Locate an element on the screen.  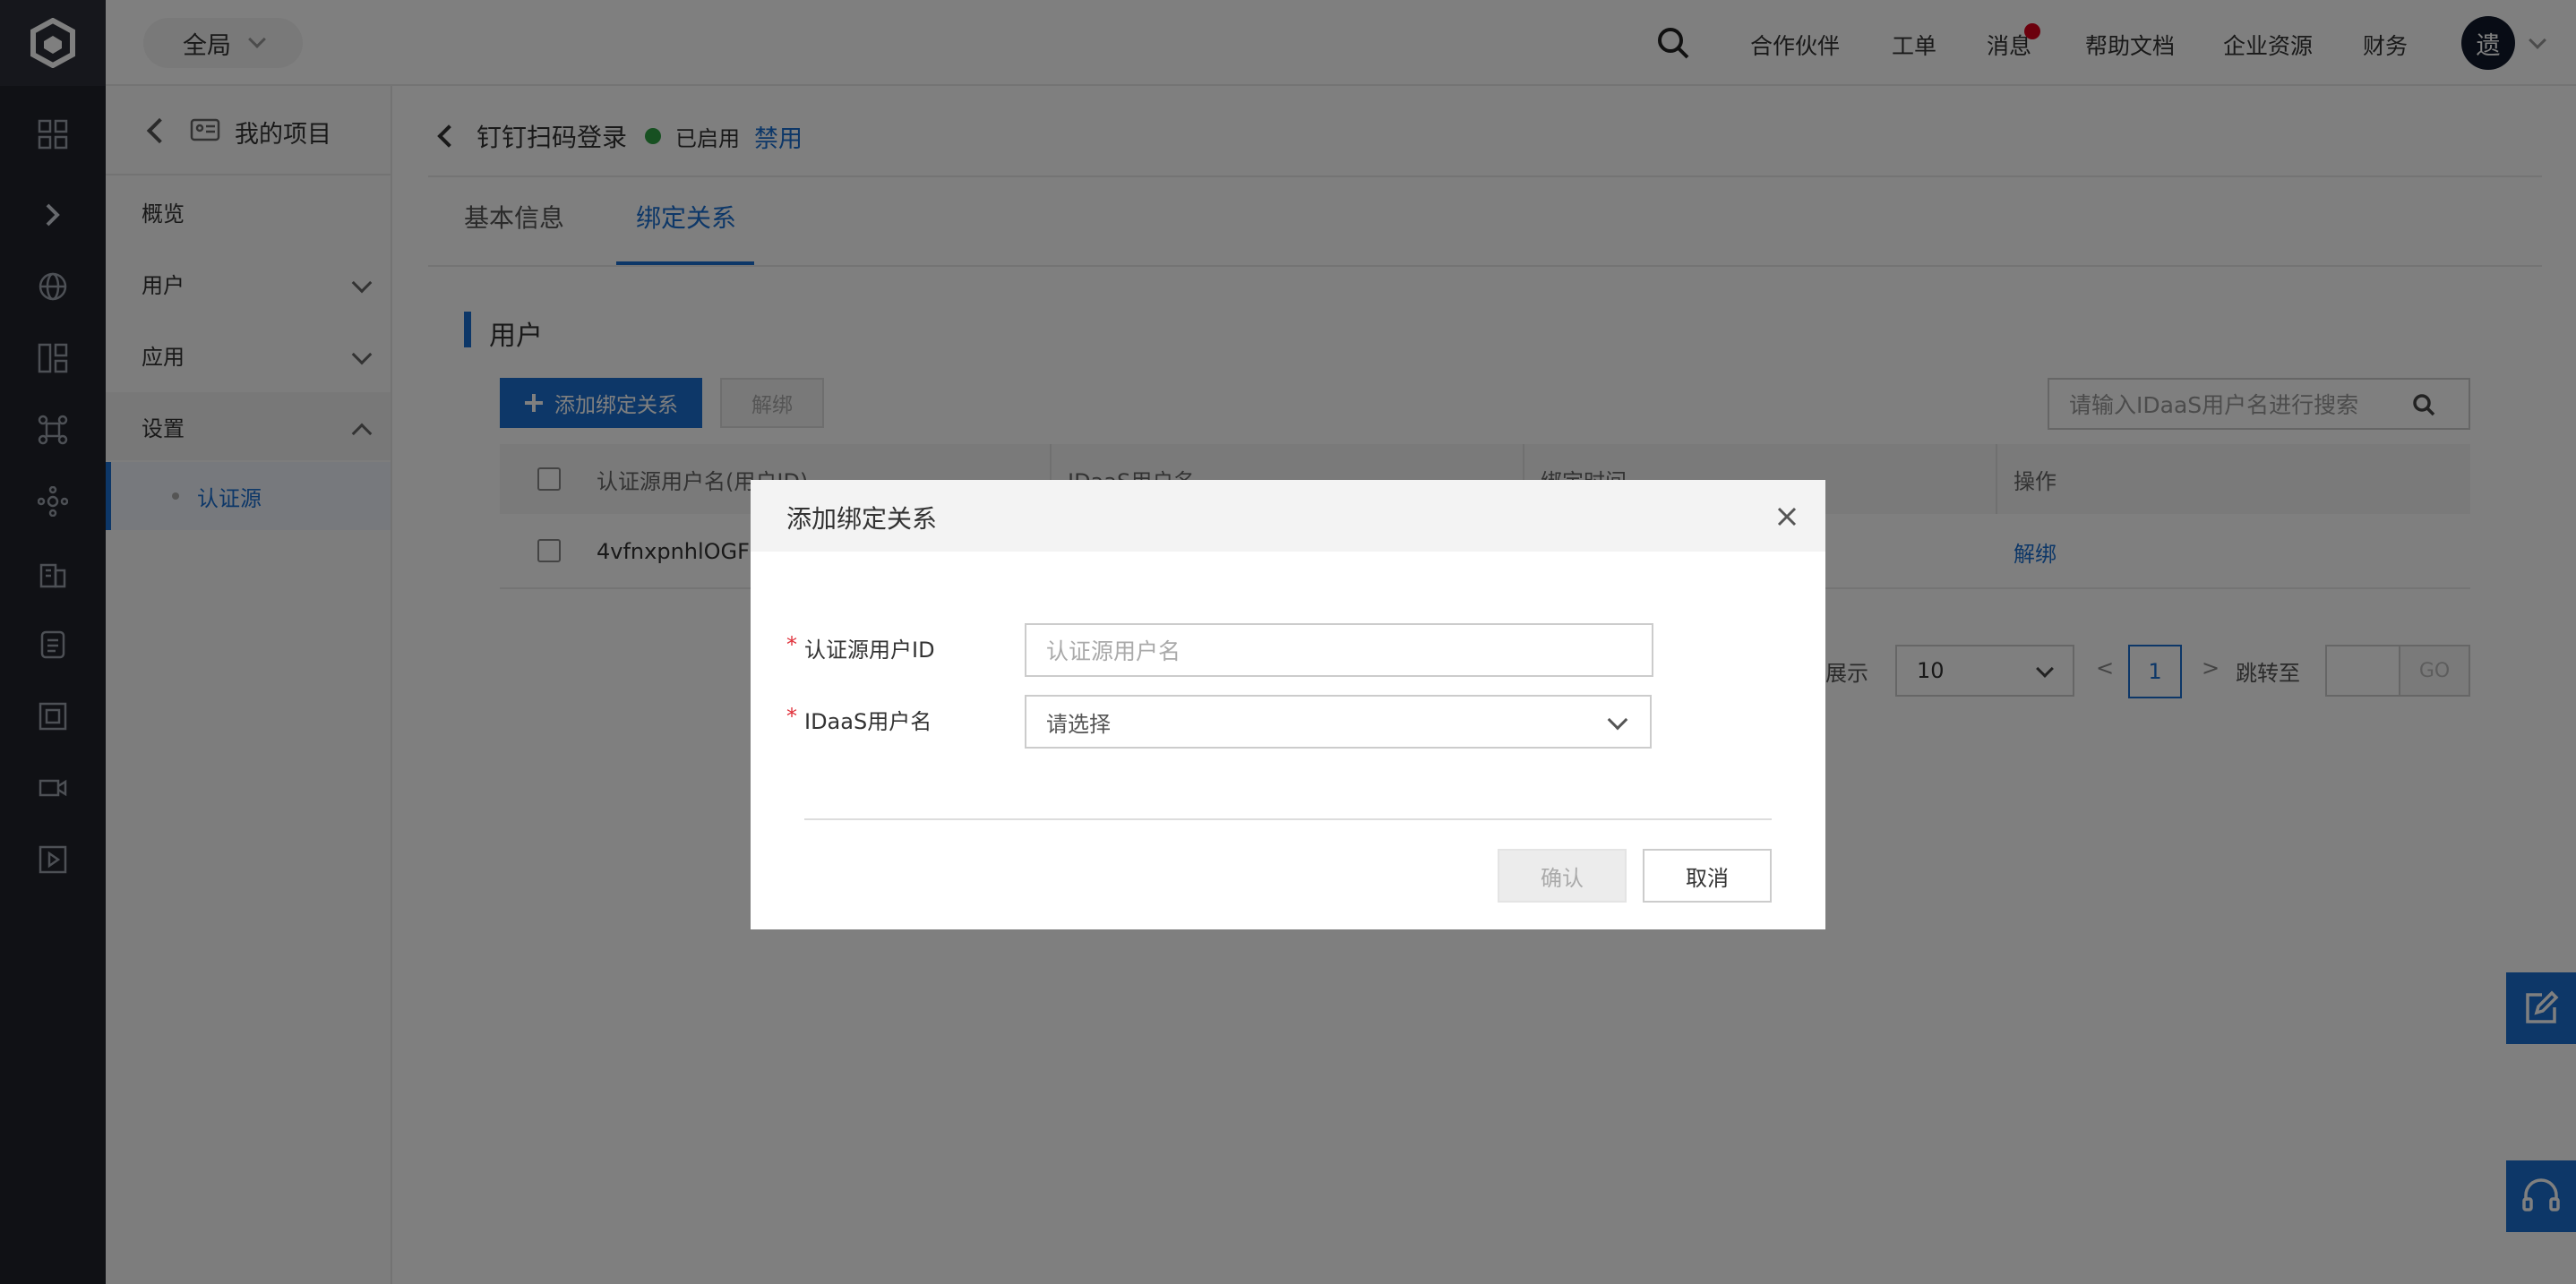
dialog-header: 添加绑定关系 is located at coordinates (1288, 516).